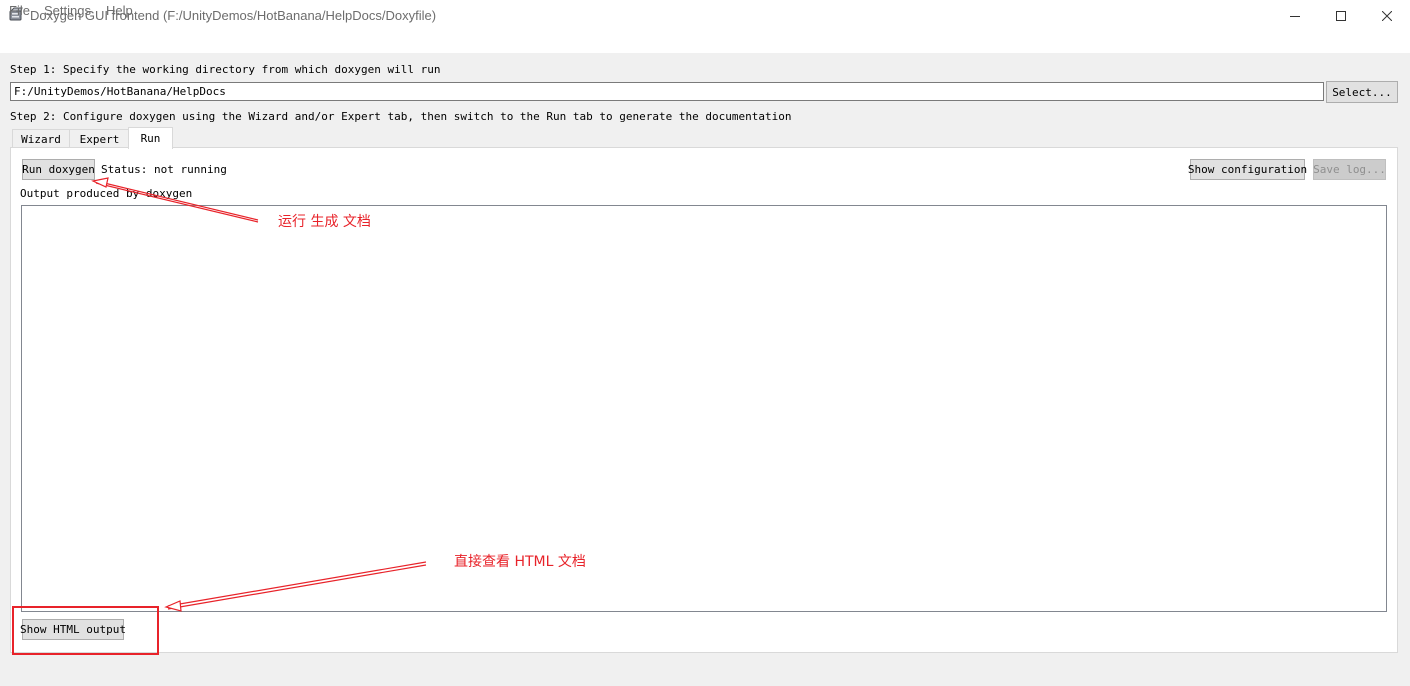 This screenshot has height=686, width=1410. Describe the element at coordinates (324, 222) in the screenshot. I see `annotation-run-note: 运行 生成 文档` at that location.